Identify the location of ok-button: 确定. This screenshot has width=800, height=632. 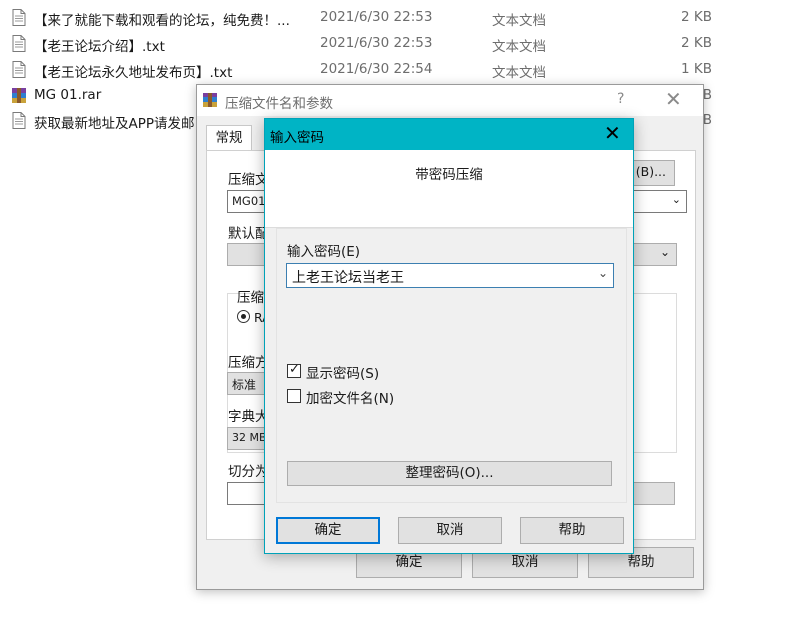
(328, 530).